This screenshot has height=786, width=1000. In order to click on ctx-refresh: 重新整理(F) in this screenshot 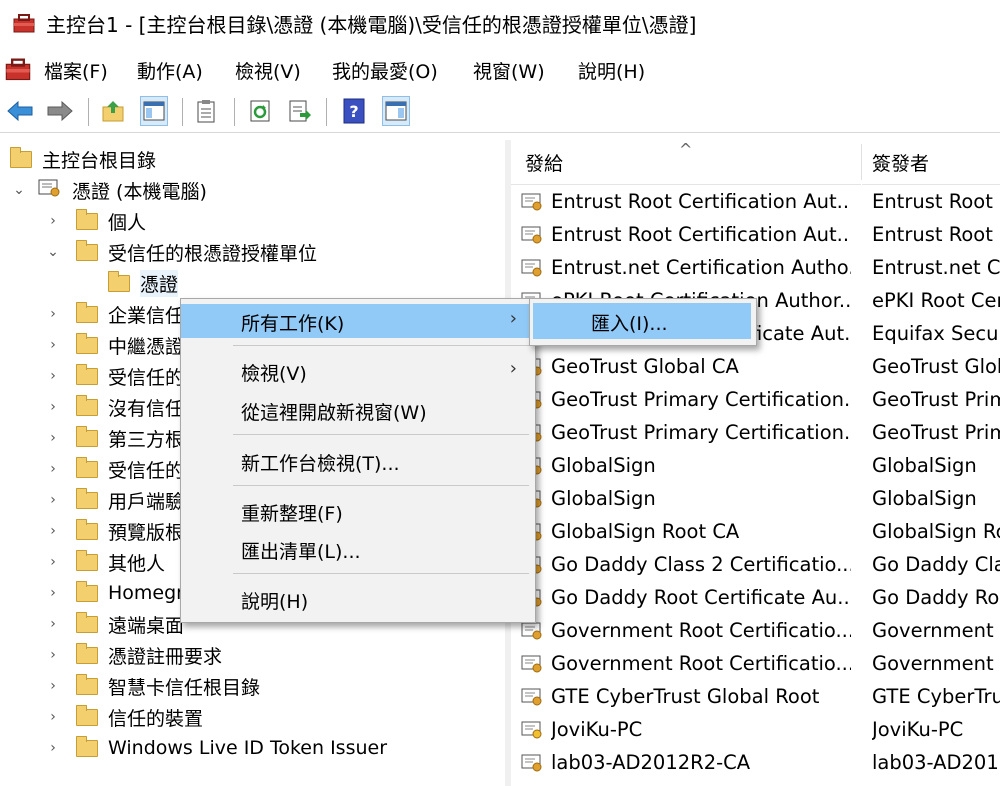, I will do `click(358, 511)`.